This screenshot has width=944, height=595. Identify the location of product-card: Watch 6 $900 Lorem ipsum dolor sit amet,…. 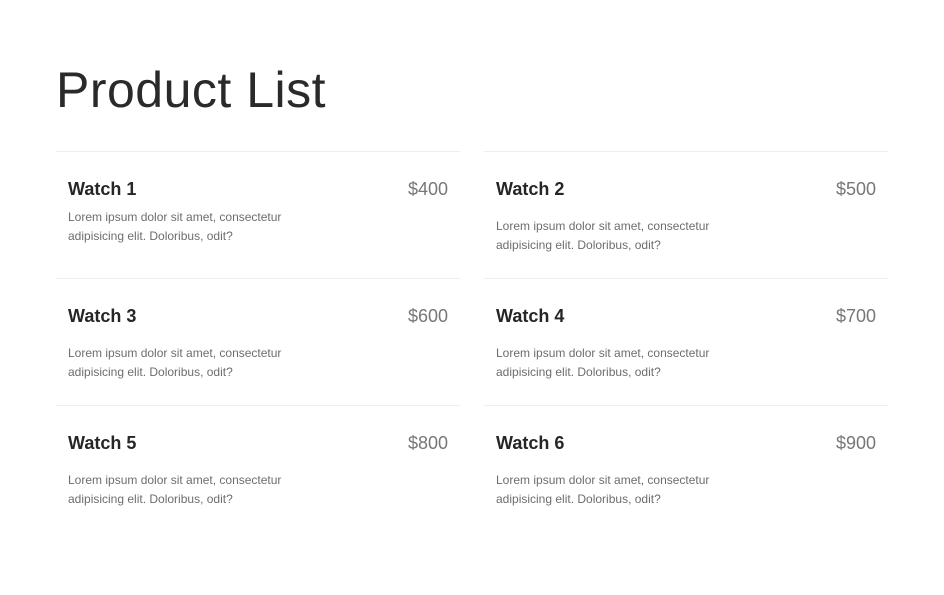
(686, 468).